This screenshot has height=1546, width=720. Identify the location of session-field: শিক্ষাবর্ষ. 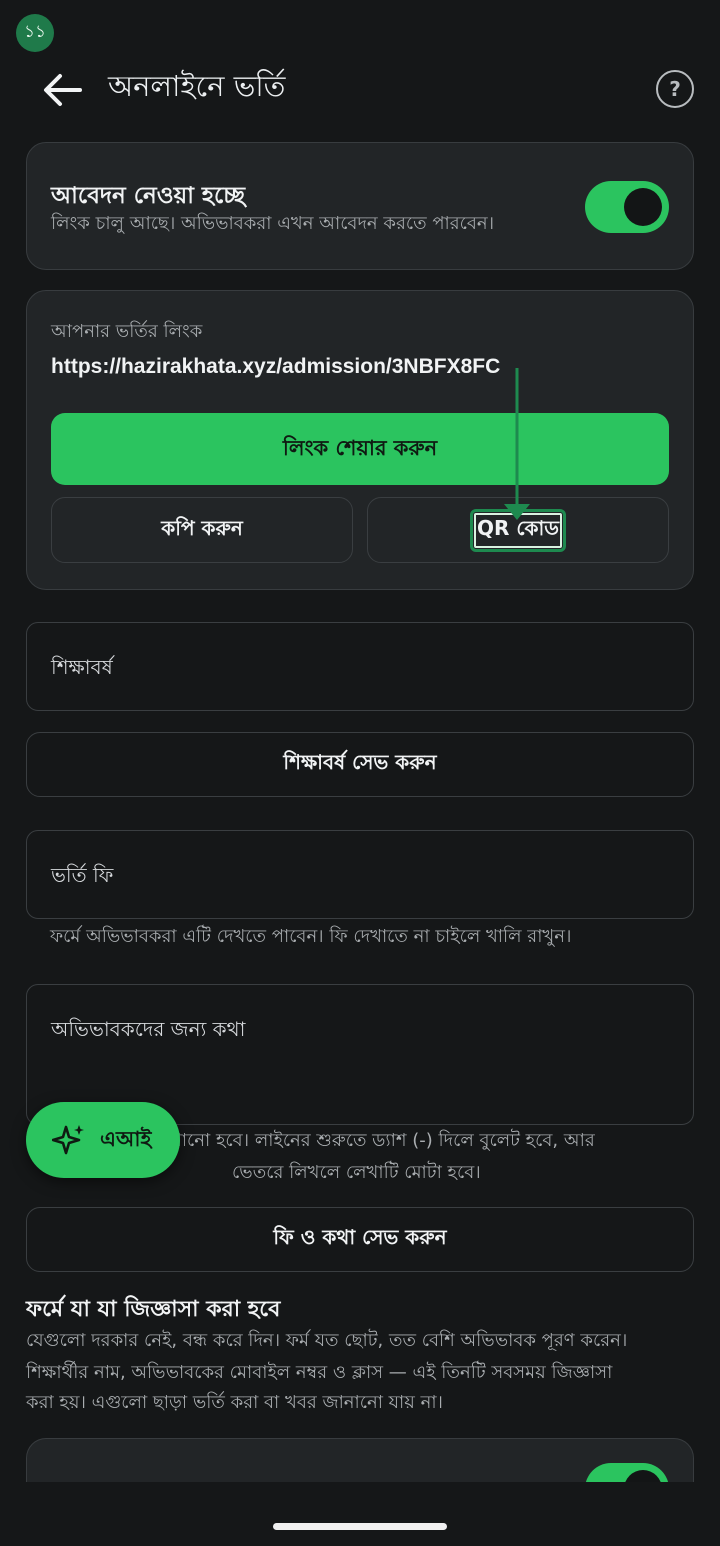
(360, 666).